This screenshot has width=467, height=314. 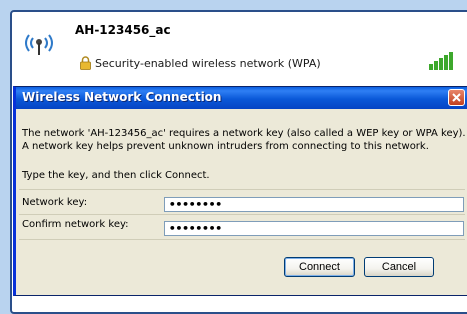 I want to click on network-key-label: Network key:, so click(x=55, y=202).